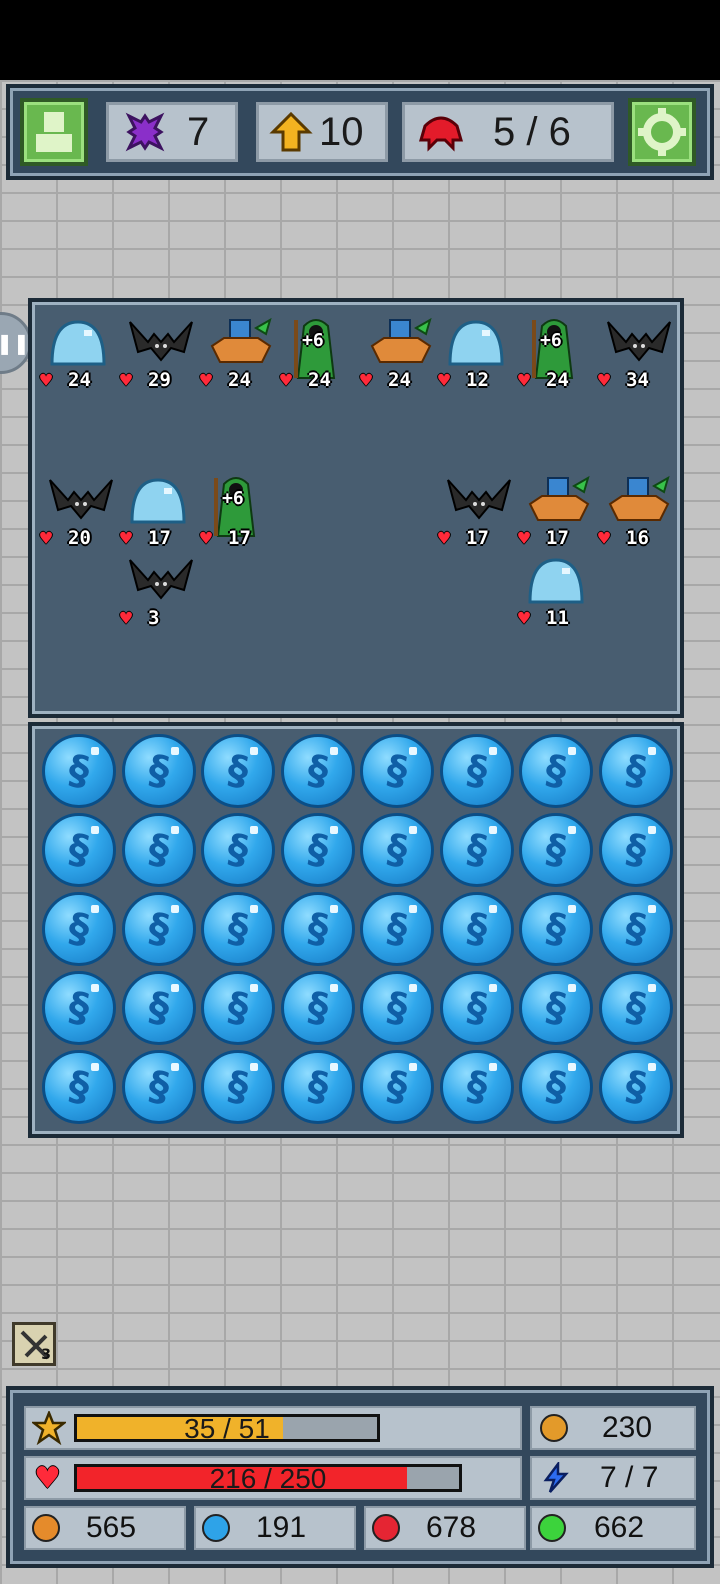 This screenshot has height=1584, width=720. I want to click on enemy-bat: ♥ 20, so click(78, 512).